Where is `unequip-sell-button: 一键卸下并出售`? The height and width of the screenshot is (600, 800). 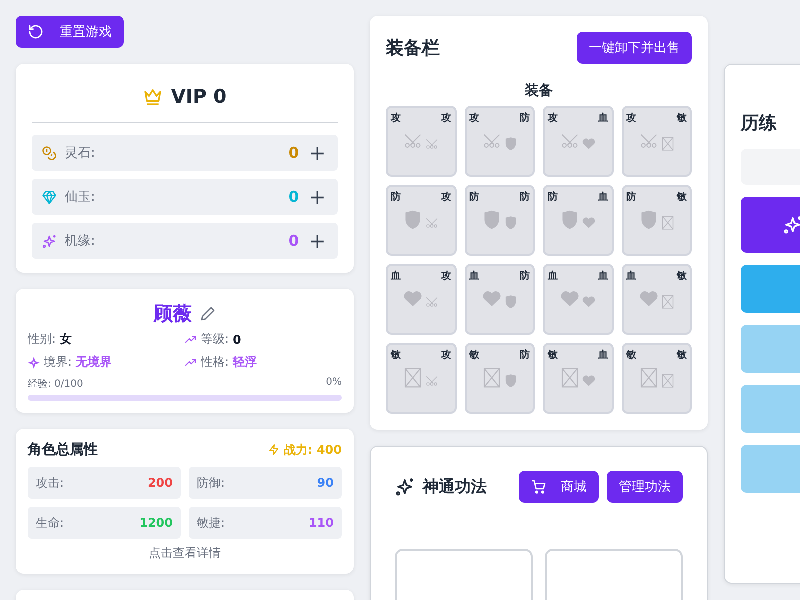
unequip-sell-button: 一键卸下并出售 is located at coordinates (634, 48).